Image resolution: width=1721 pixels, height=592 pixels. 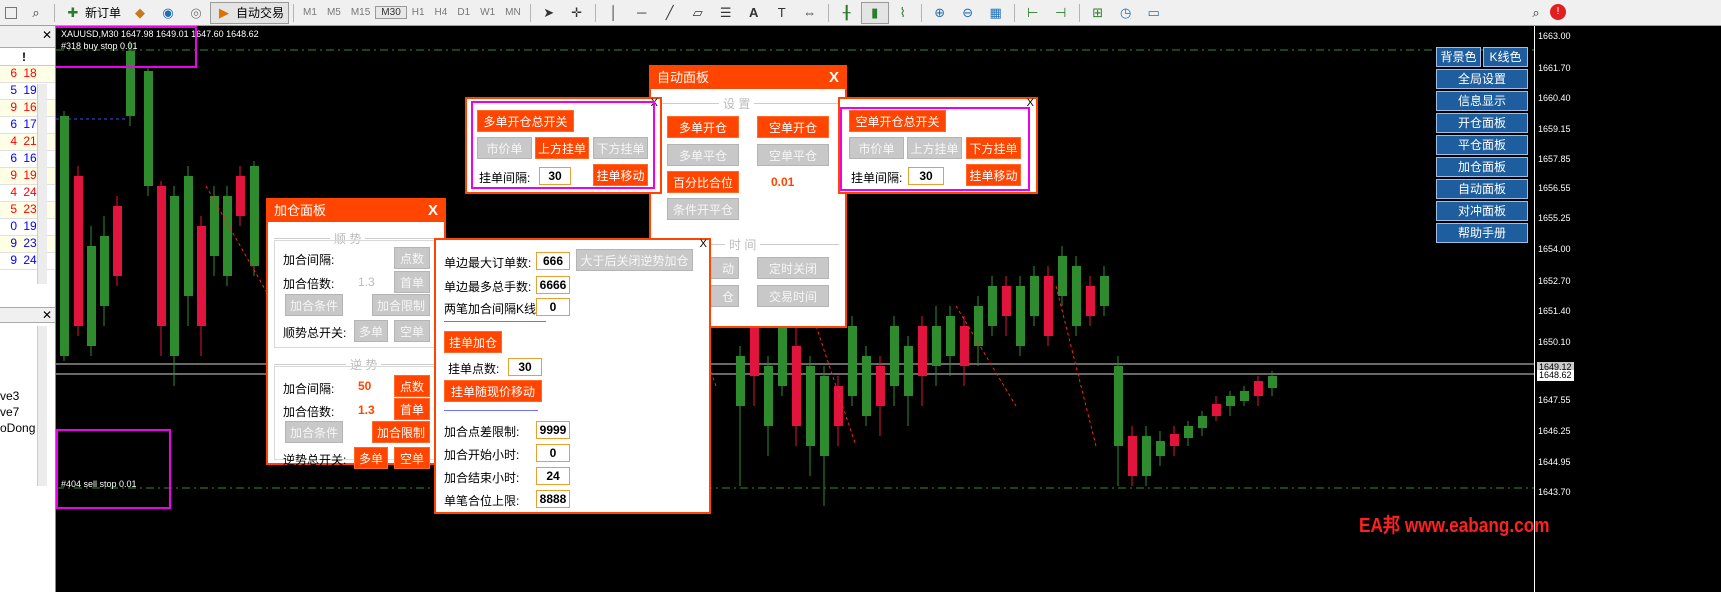 I want to click on counter-points-button: 点数, so click(x=412, y=386).